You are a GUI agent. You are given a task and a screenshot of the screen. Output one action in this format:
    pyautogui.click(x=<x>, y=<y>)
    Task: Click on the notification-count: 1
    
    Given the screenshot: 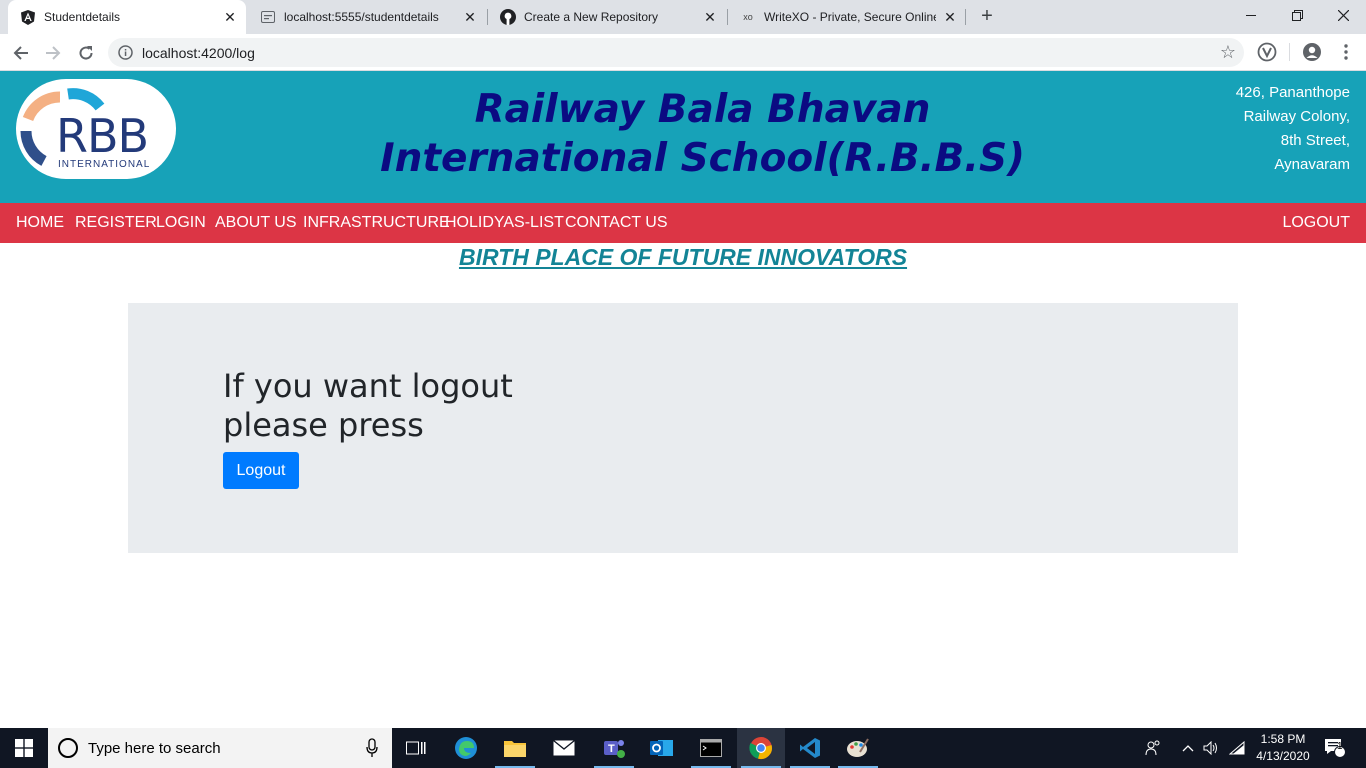 What is the action you would take?
    pyautogui.click(x=1340, y=746)
    